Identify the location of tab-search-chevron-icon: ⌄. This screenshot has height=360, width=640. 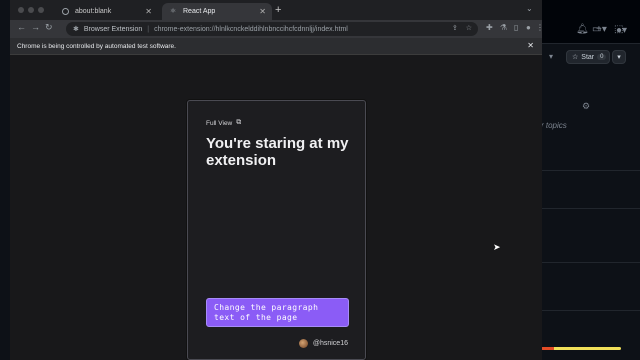
(529, 8).